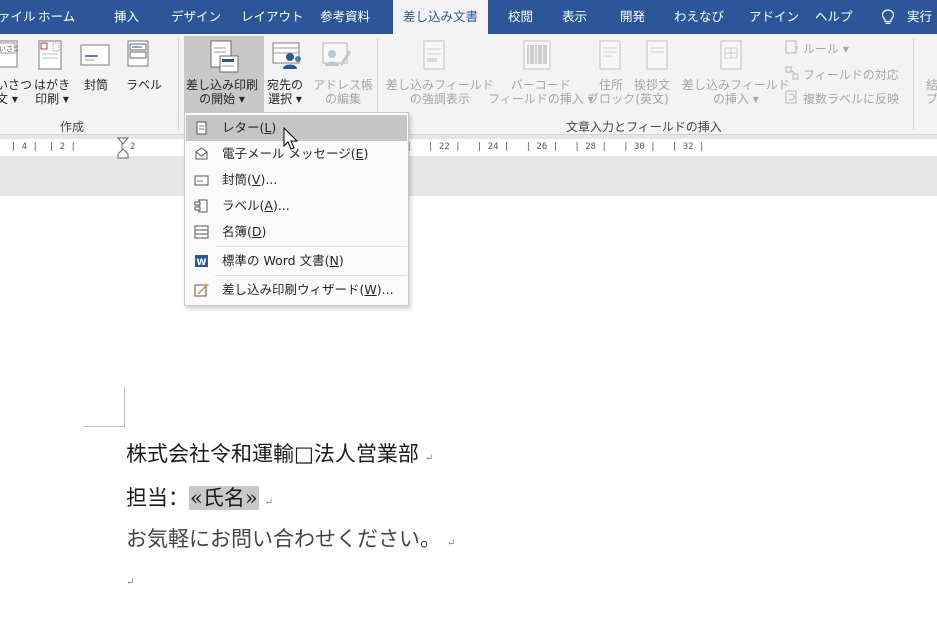 The width and height of the screenshot is (937, 621). I want to click on indent-marker-icon, so click(123, 148).